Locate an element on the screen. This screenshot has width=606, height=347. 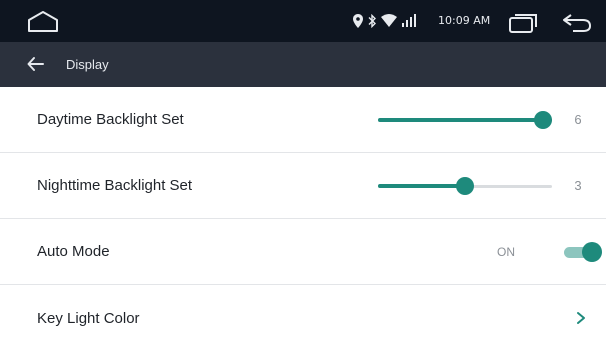
nighttime-backlight-slider is located at coordinates (465, 186).